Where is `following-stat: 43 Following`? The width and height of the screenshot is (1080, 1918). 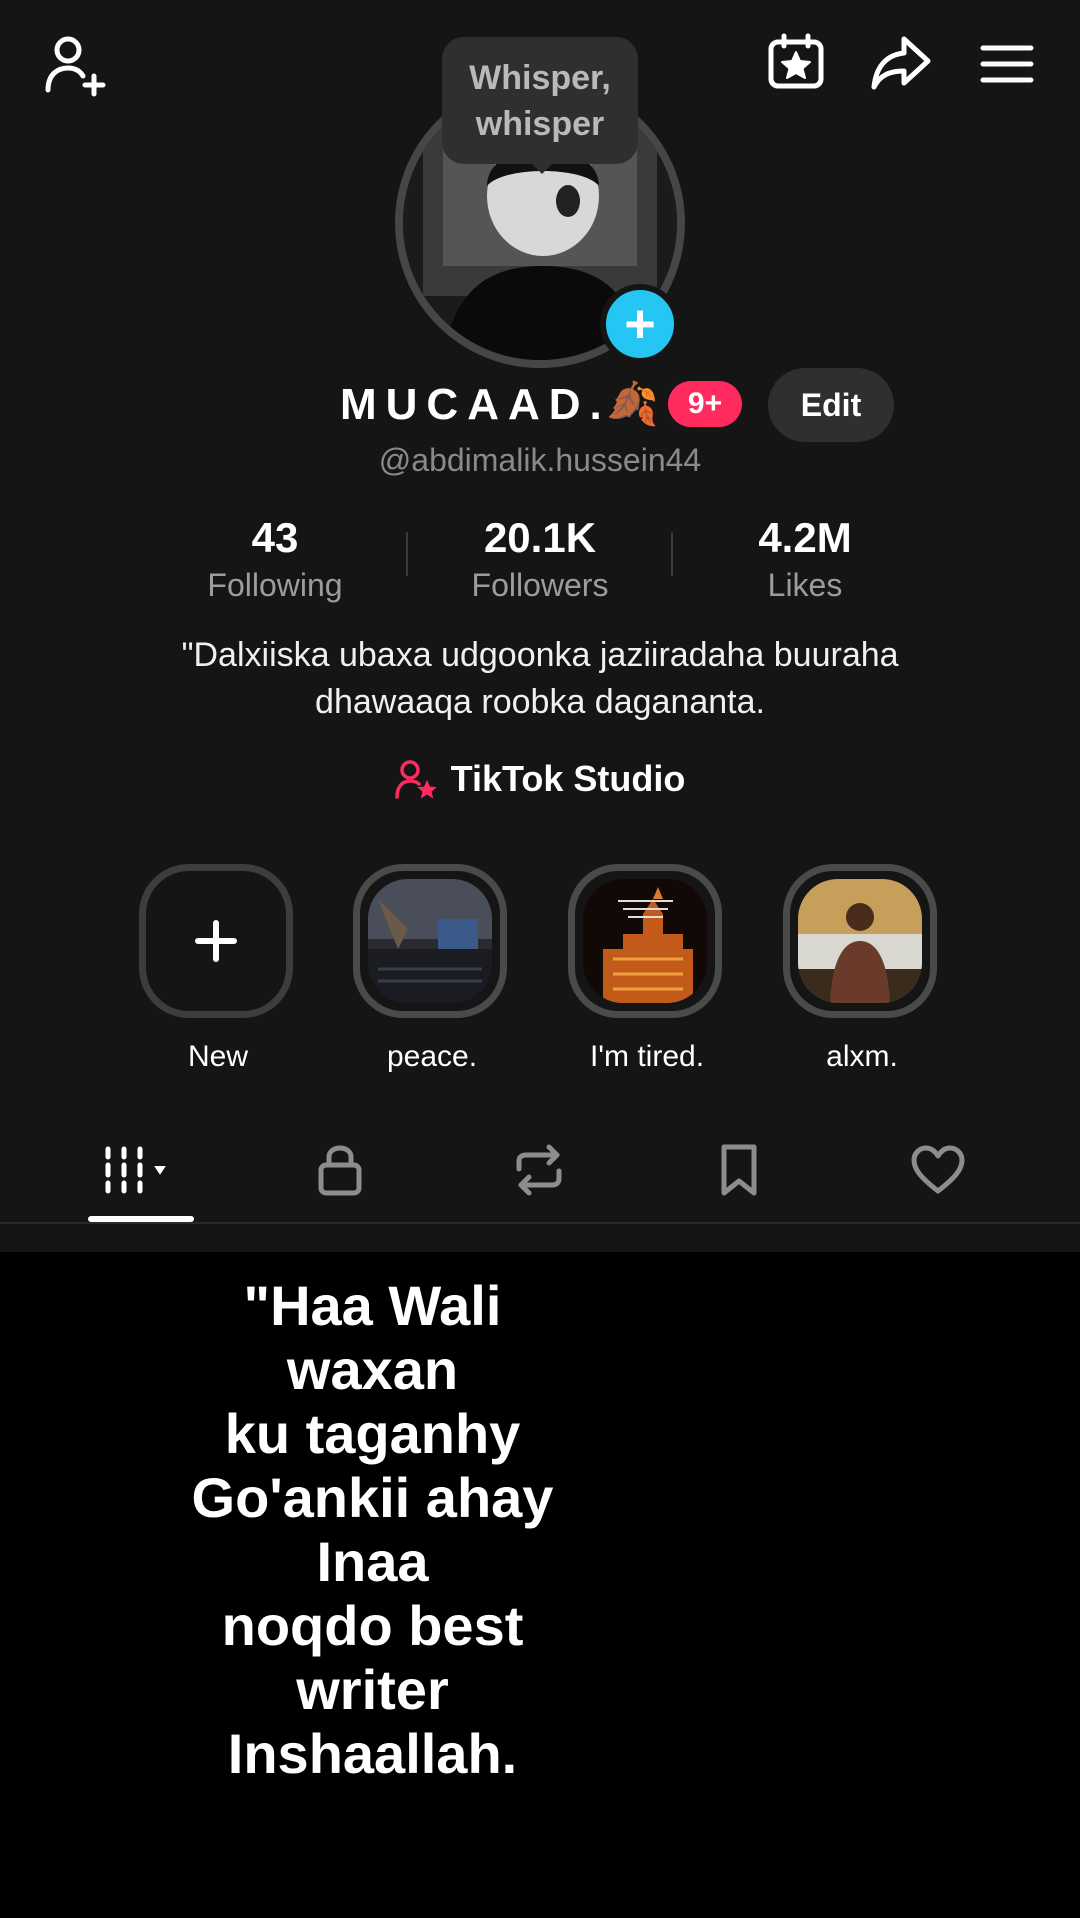 following-stat: 43 Following is located at coordinates (275, 559).